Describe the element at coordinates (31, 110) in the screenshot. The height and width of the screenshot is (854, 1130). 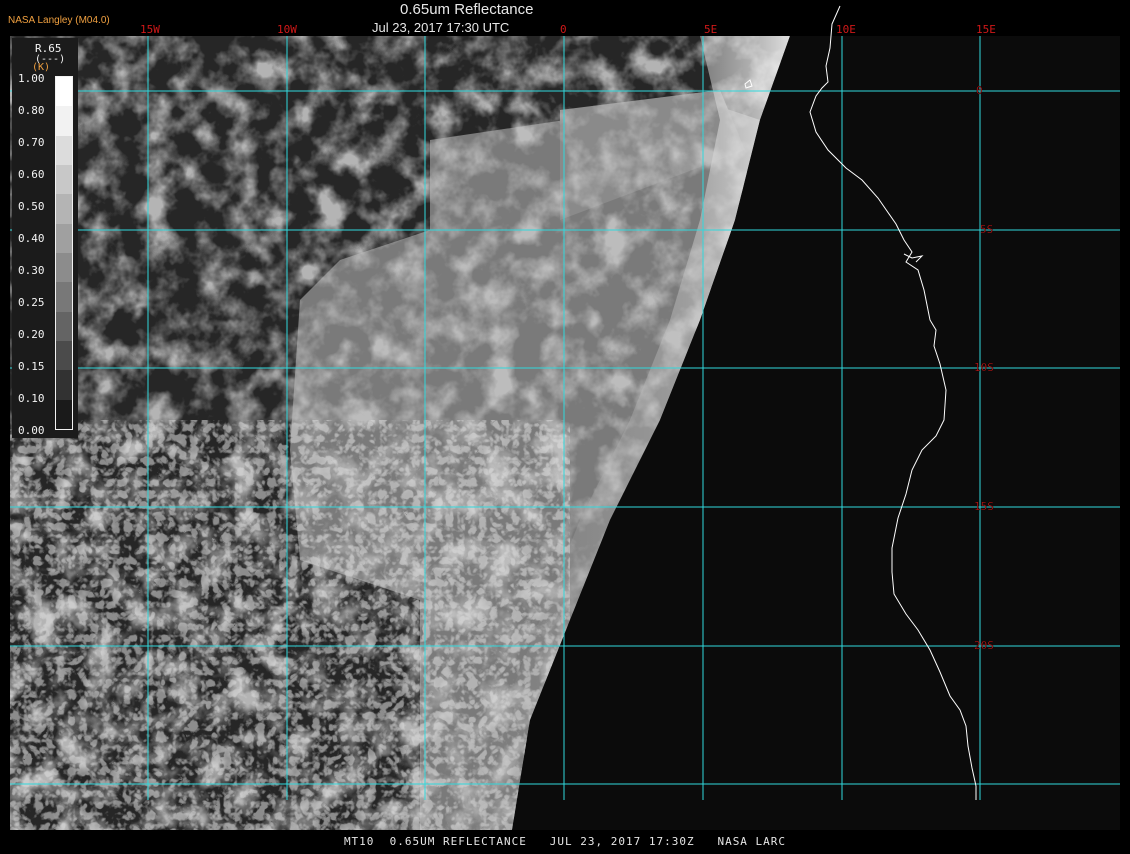
I see `legend-tick-label: 0.80` at that location.